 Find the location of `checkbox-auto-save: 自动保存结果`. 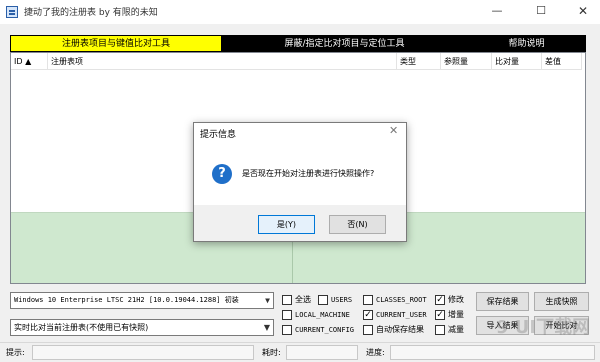

checkbox-auto-save: 自动保存结果 is located at coordinates (399, 330).